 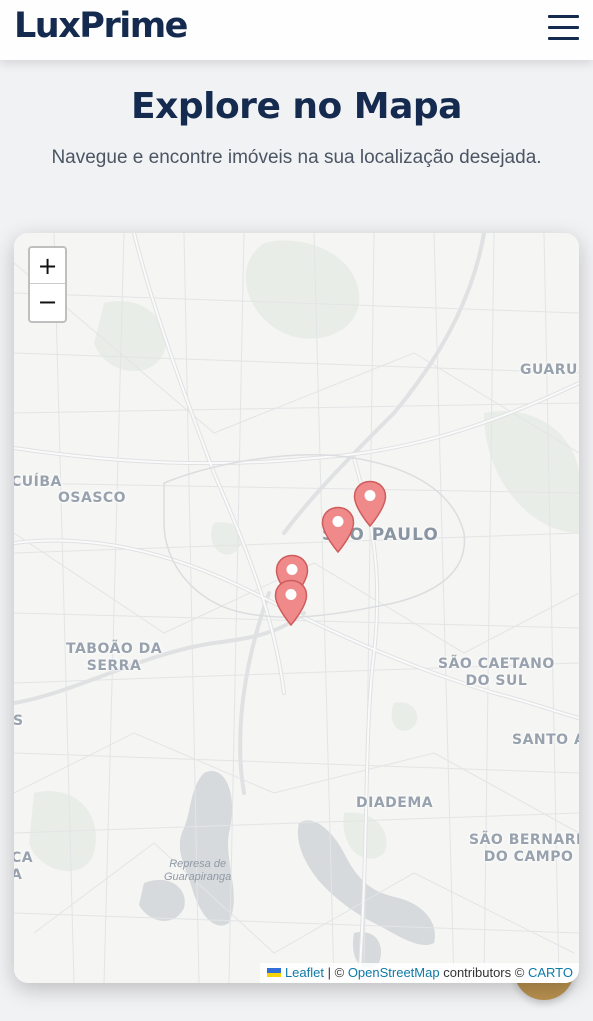 What do you see at coordinates (484, 972) in the screenshot?
I see `attribution-contributors: contributors ©` at bounding box center [484, 972].